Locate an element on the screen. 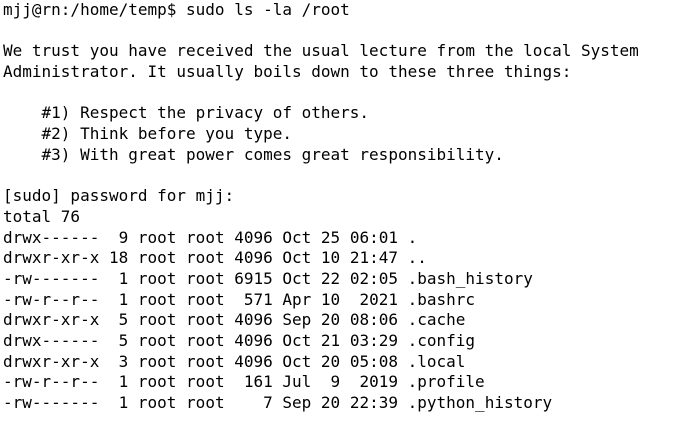  file-name: .bash_history is located at coordinates (470, 278).